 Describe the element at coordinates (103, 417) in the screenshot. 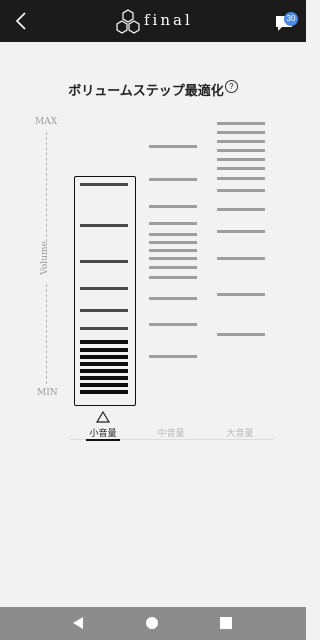

I see `triangle-icon` at that location.